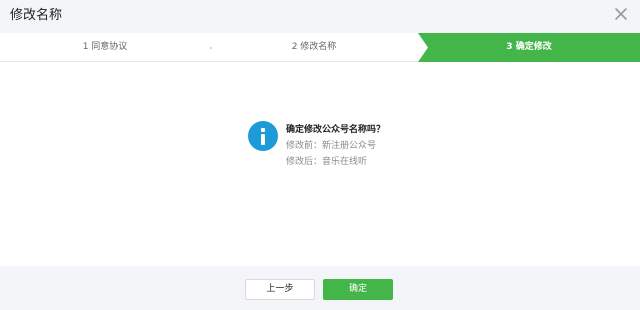 The width and height of the screenshot is (640, 310). I want to click on step-label: 2 修改名称, so click(314, 47).